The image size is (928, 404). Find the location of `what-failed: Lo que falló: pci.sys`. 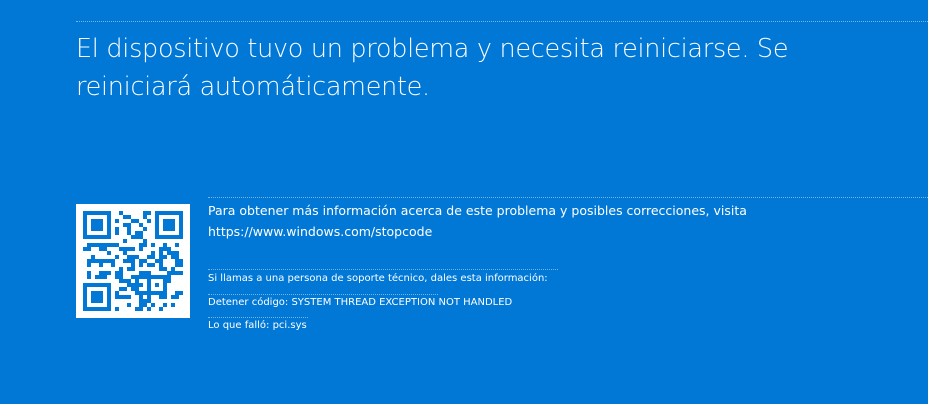

what-failed: Lo que falló: pci.sys is located at coordinates (257, 325).